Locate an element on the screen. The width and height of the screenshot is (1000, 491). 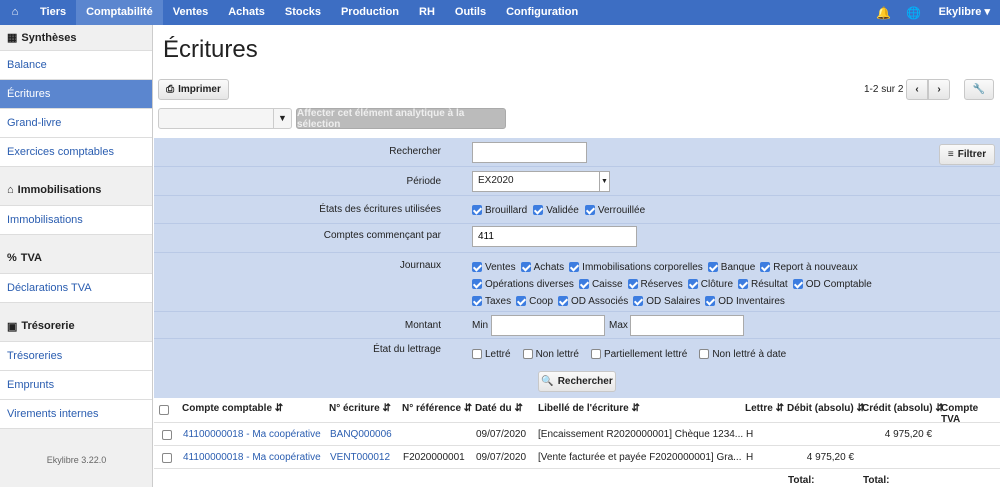
sidebar-item-tresoreries: Trésoreries is located at coordinates (76, 356).